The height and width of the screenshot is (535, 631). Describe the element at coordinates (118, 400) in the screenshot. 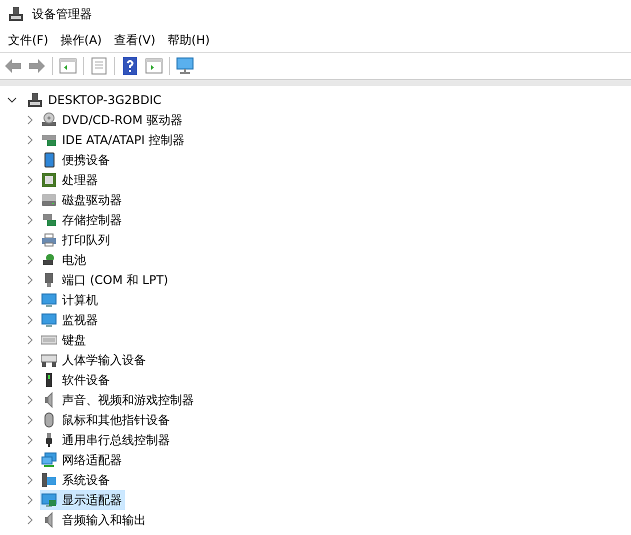

I see `tree-item: 声音、视频和游戏控制器` at that location.